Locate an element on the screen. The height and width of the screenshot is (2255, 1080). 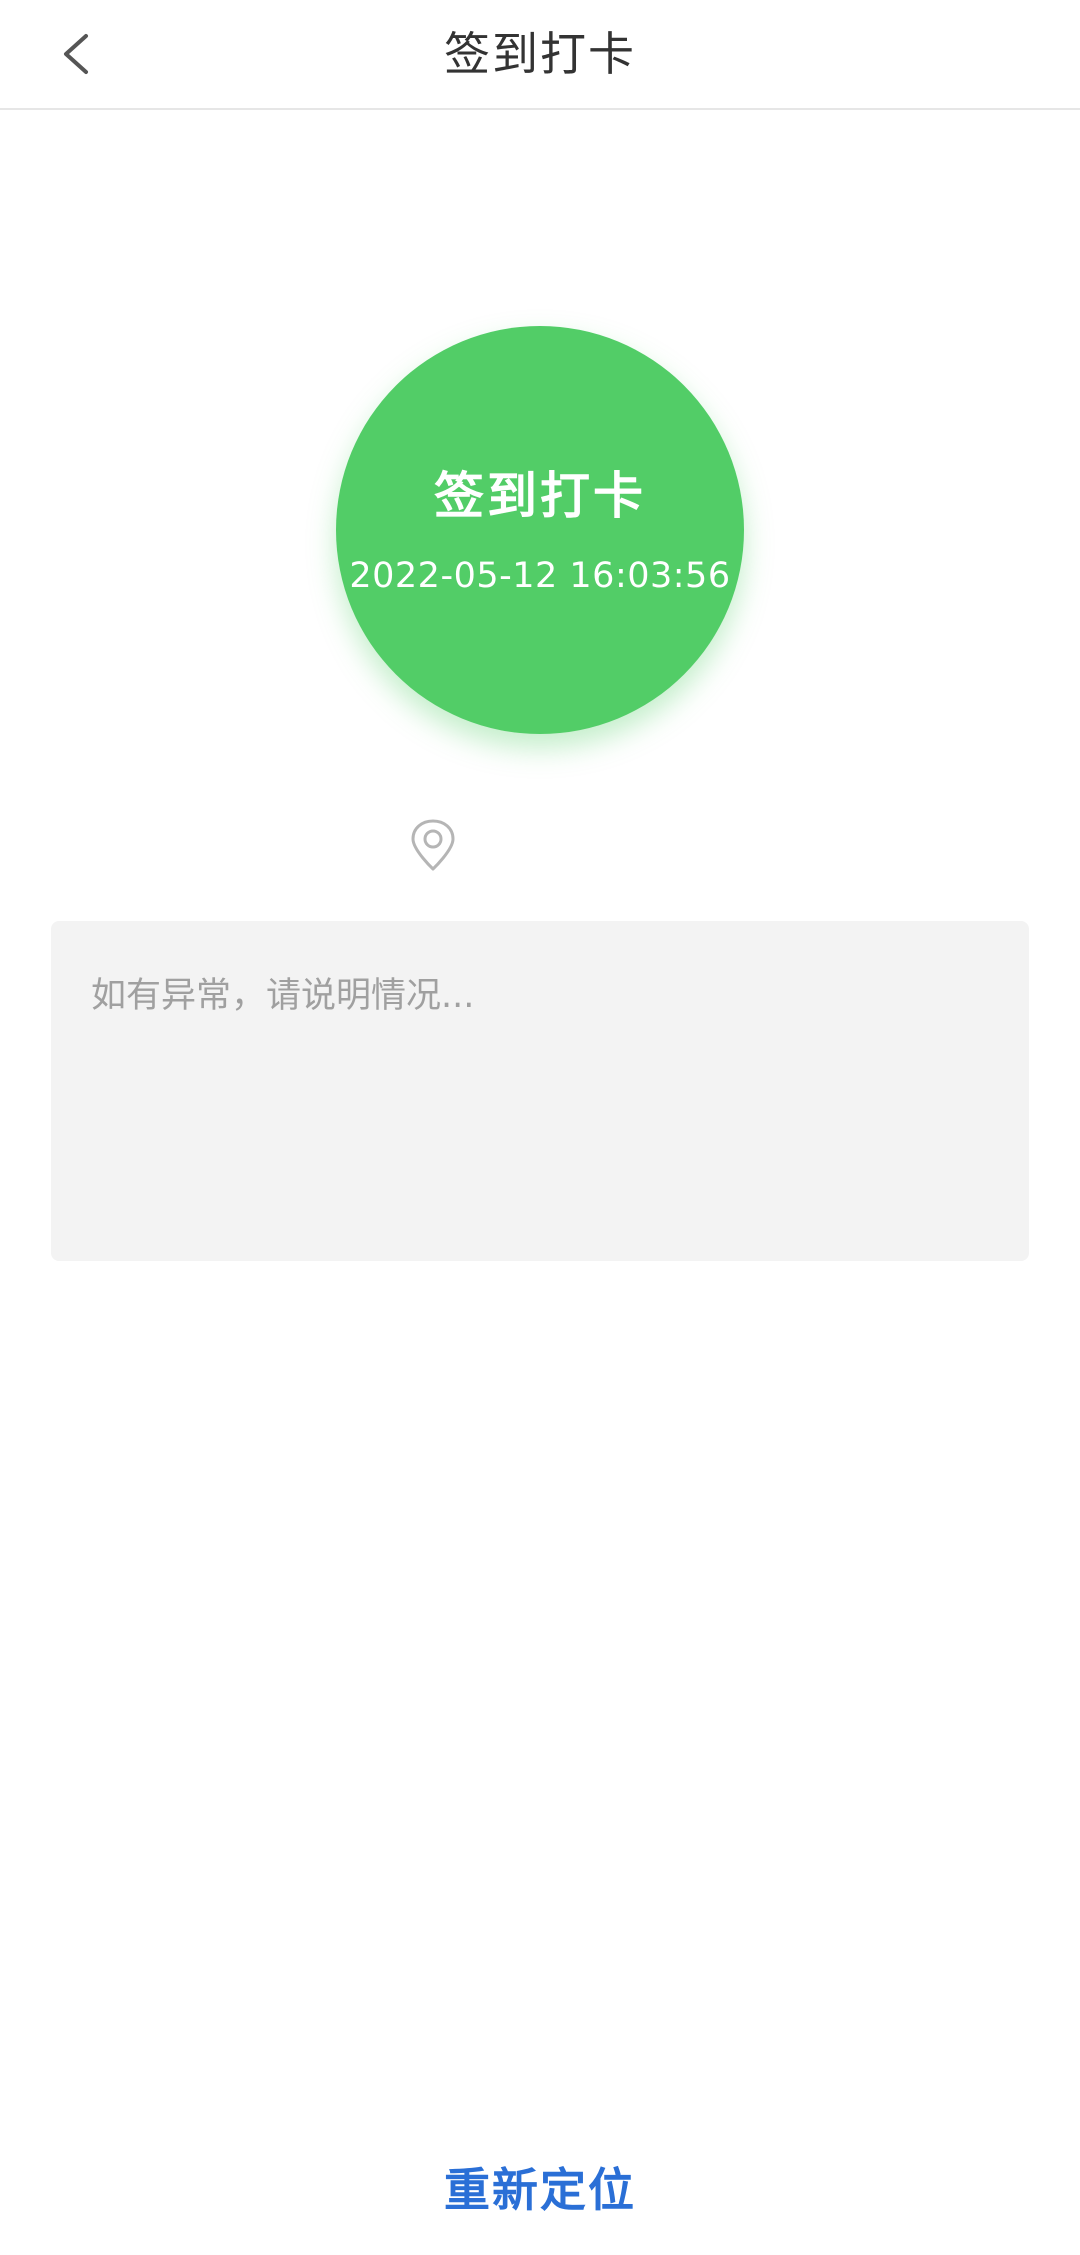
checkin-time: 2022-05-12 16:03:56 is located at coordinates (540, 576).